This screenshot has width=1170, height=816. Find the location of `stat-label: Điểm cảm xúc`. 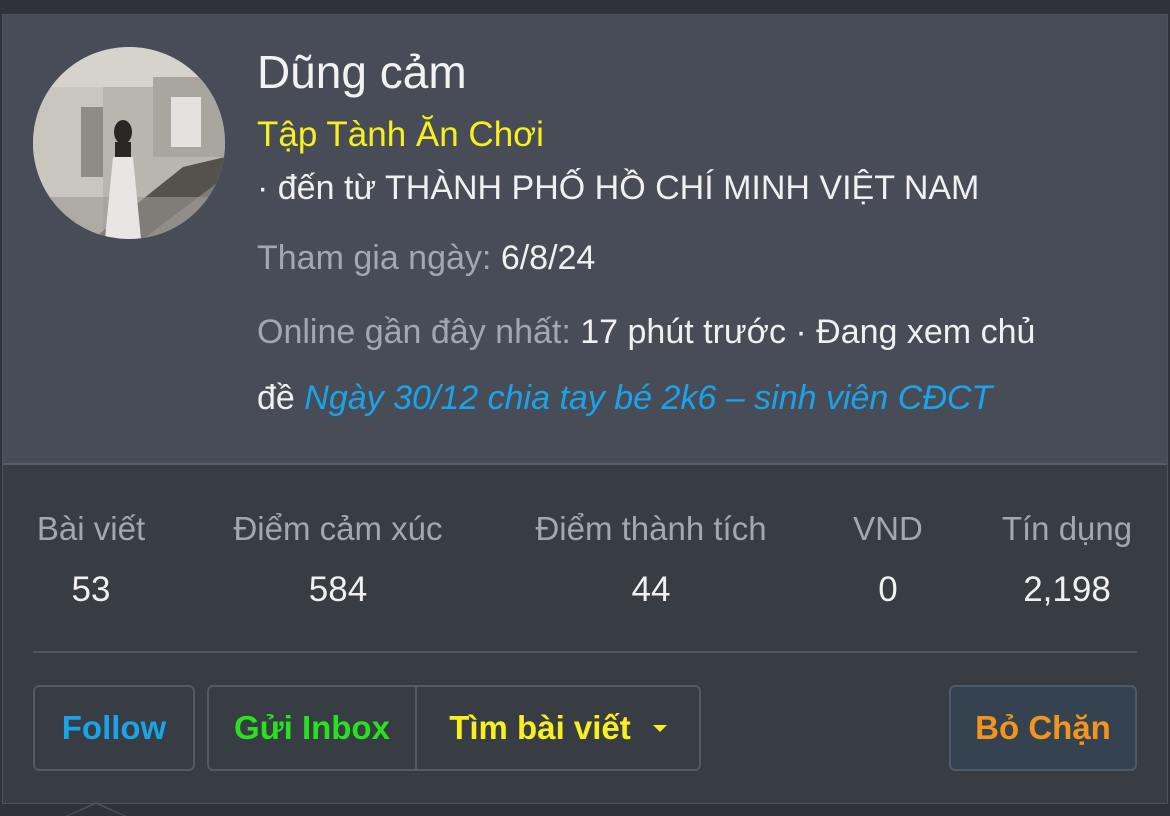

stat-label: Điểm cảm xúc is located at coordinates (338, 528).